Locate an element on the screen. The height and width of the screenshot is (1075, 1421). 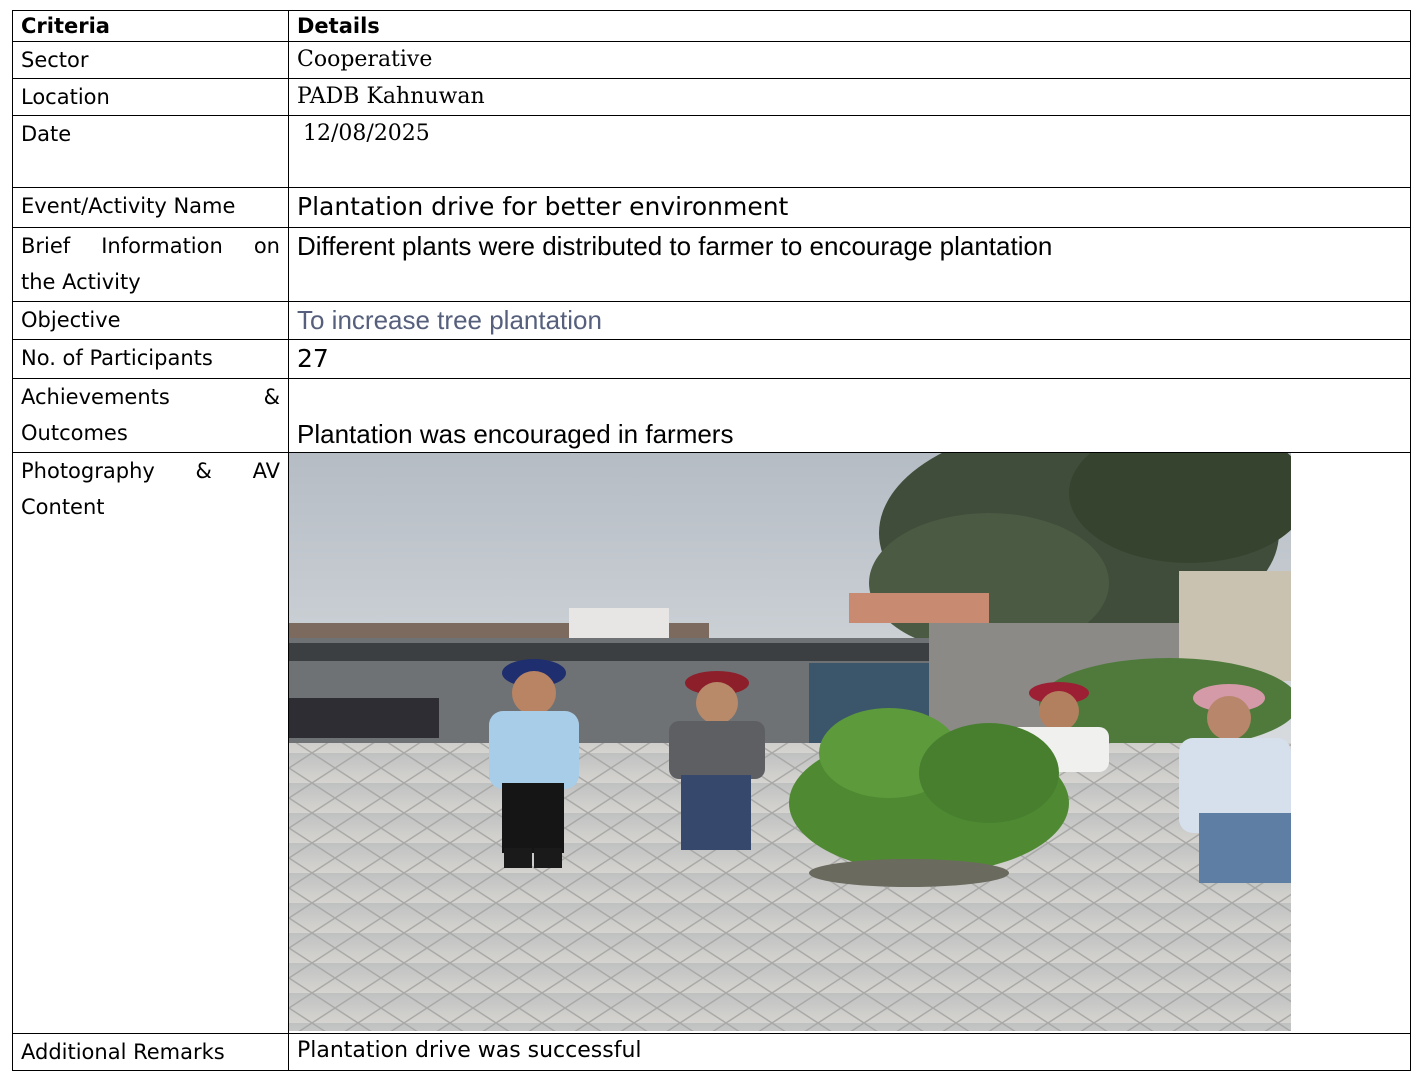
achievements-value: Plantation was encouraged in farmers is located at coordinates (849, 415).